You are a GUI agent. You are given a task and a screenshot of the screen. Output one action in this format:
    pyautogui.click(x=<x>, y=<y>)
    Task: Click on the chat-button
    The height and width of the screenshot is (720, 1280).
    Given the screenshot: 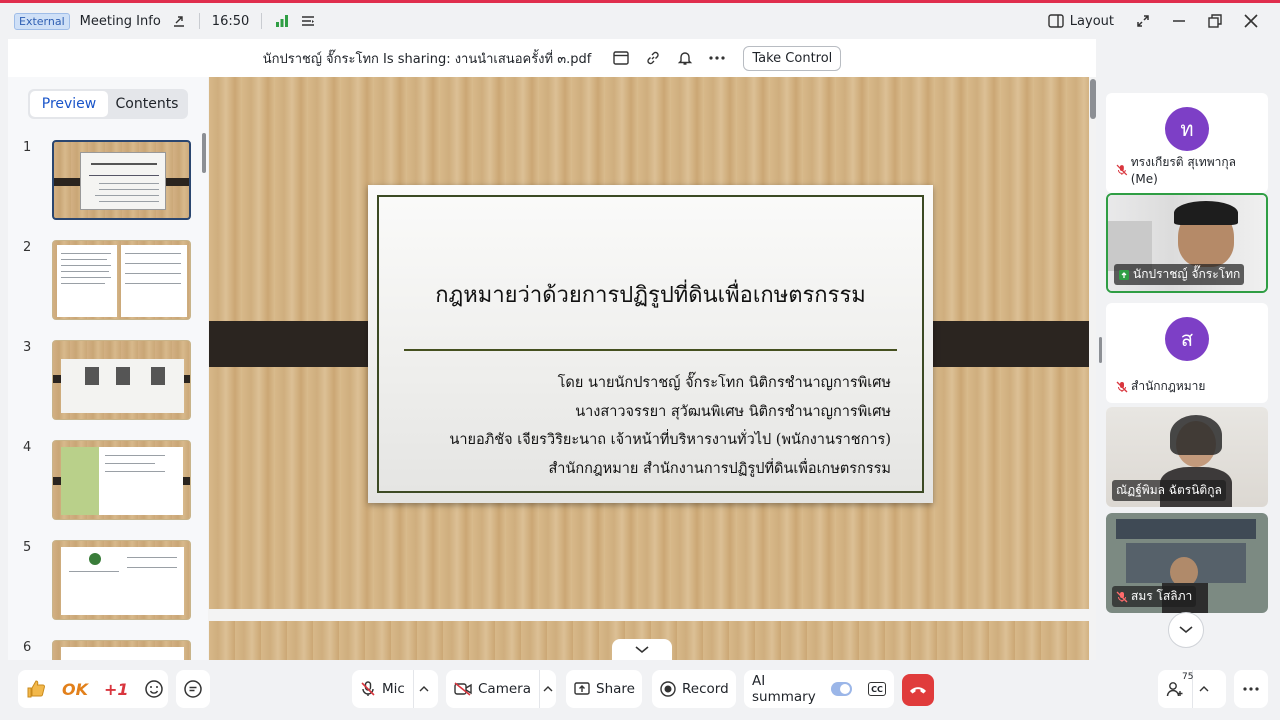 What is the action you would take?
    pyautogui.click(x=193, y=689)
    